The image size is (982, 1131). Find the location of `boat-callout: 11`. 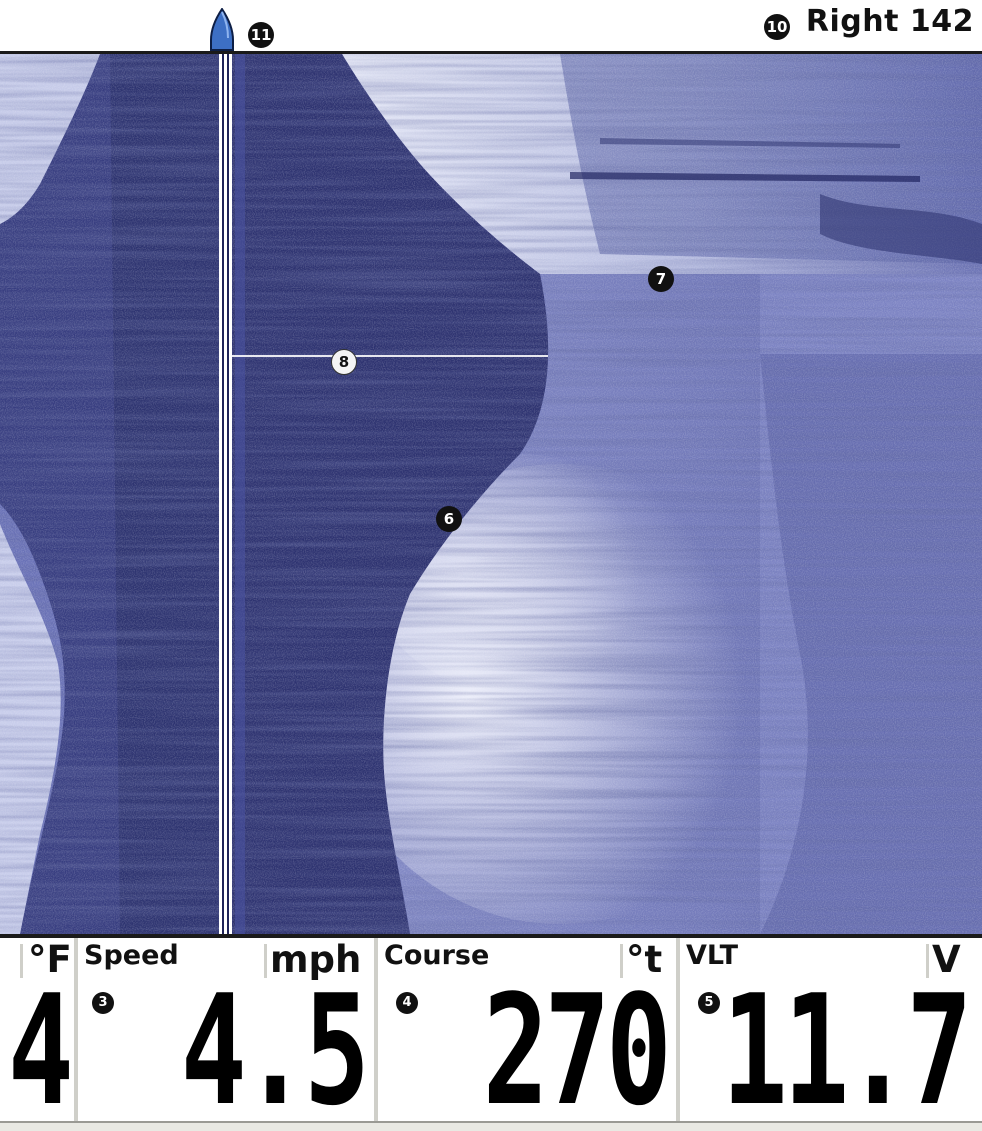

boat-callout: 11 is located at coordinates (261, 35).